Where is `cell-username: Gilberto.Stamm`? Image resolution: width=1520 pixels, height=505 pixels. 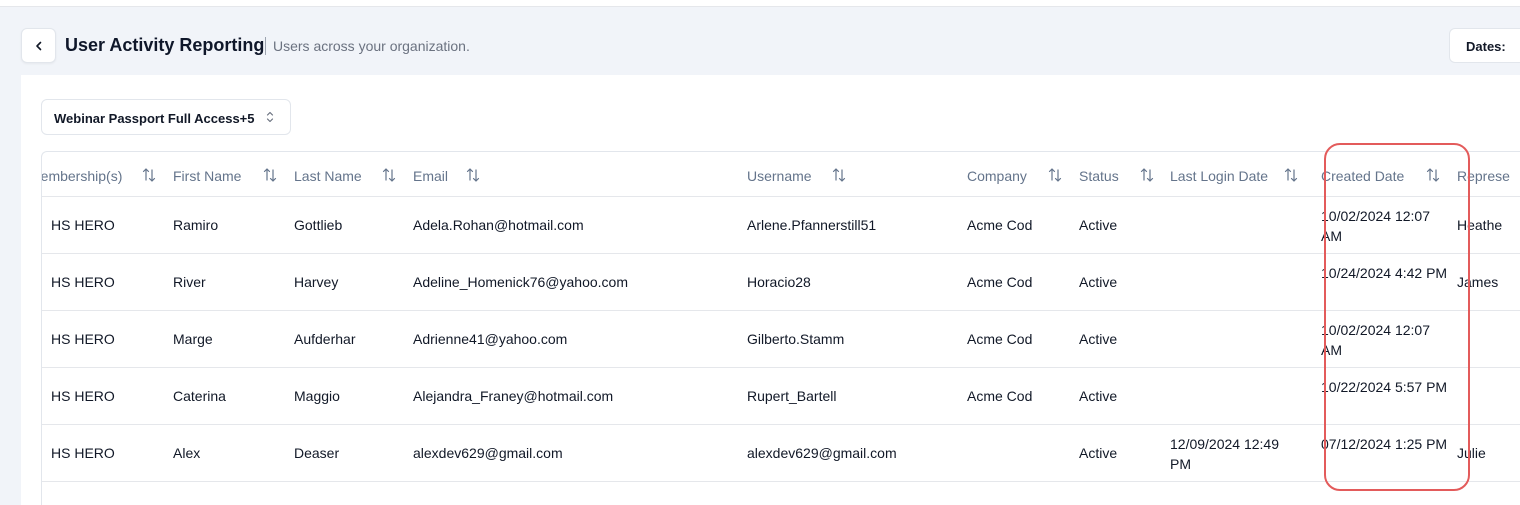 cell-username: Gilberto.Stamm is located at coordinates (796, 339).